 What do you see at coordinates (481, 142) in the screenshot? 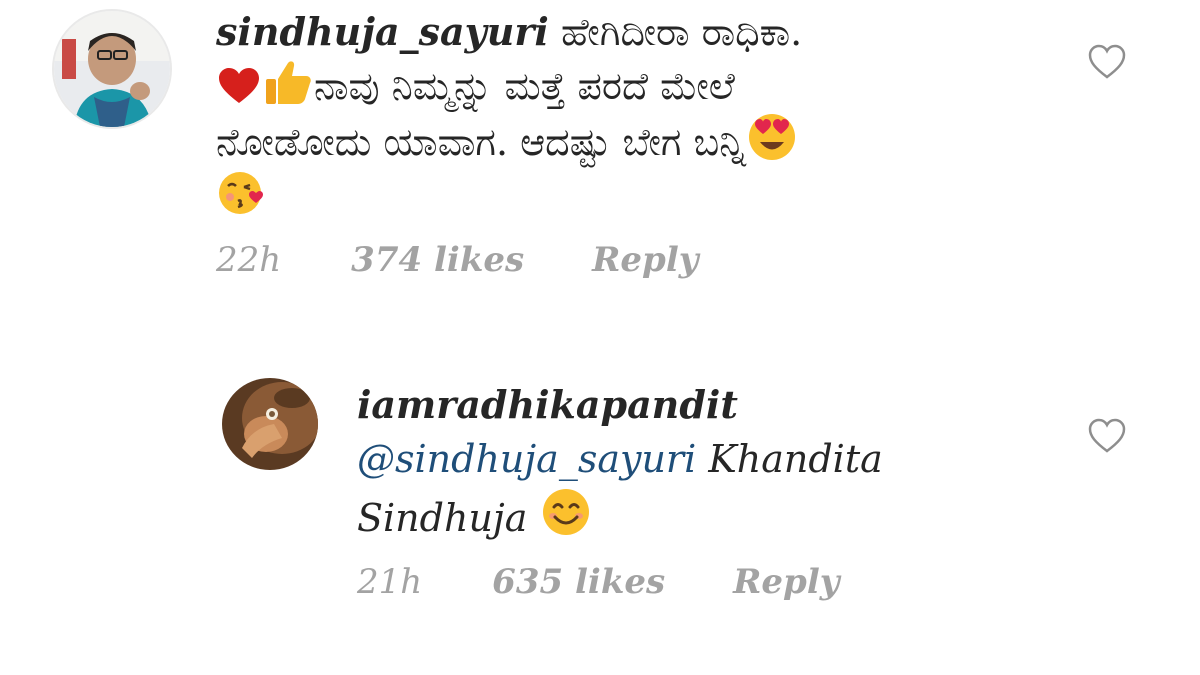
I see `comment-body-line3: ನೋಡೋದು ಯಾವಾಗ. ಆದಷ್ಟು ಬೇಗ ಬನ್ನಿ` at bounding box center [481, 142].